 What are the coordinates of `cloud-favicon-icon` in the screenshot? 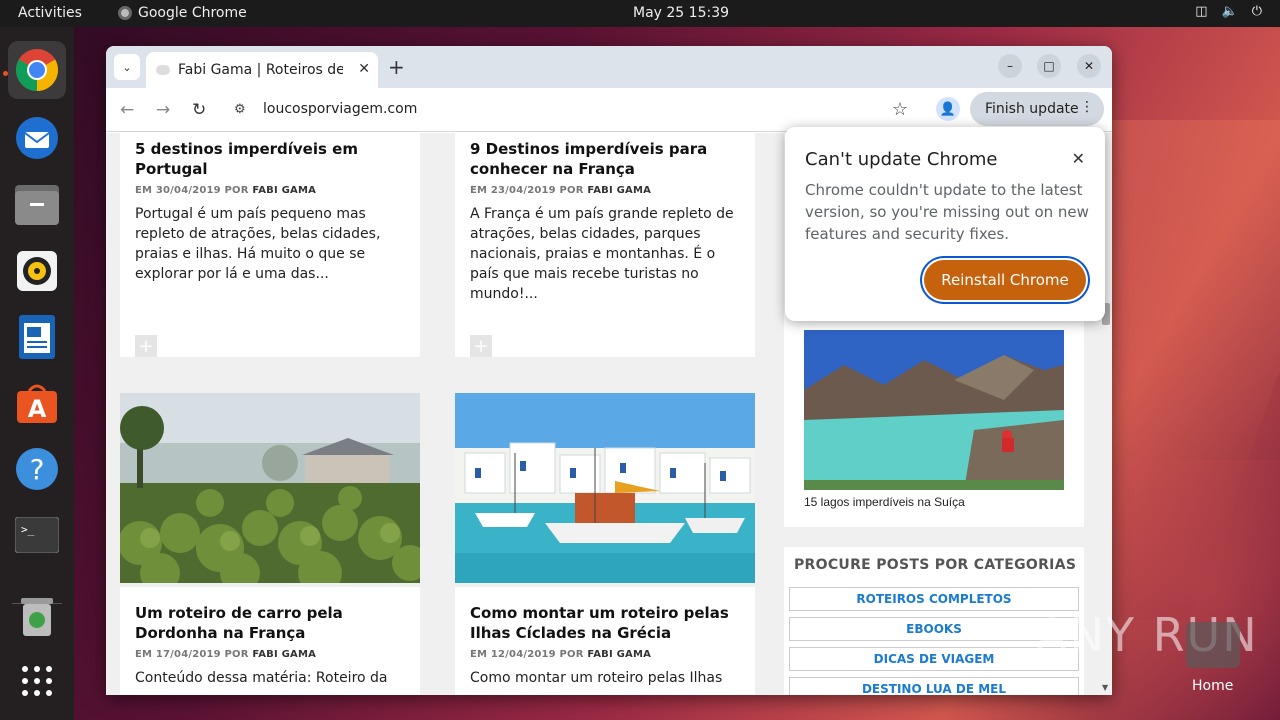 It's located at (163, 70).